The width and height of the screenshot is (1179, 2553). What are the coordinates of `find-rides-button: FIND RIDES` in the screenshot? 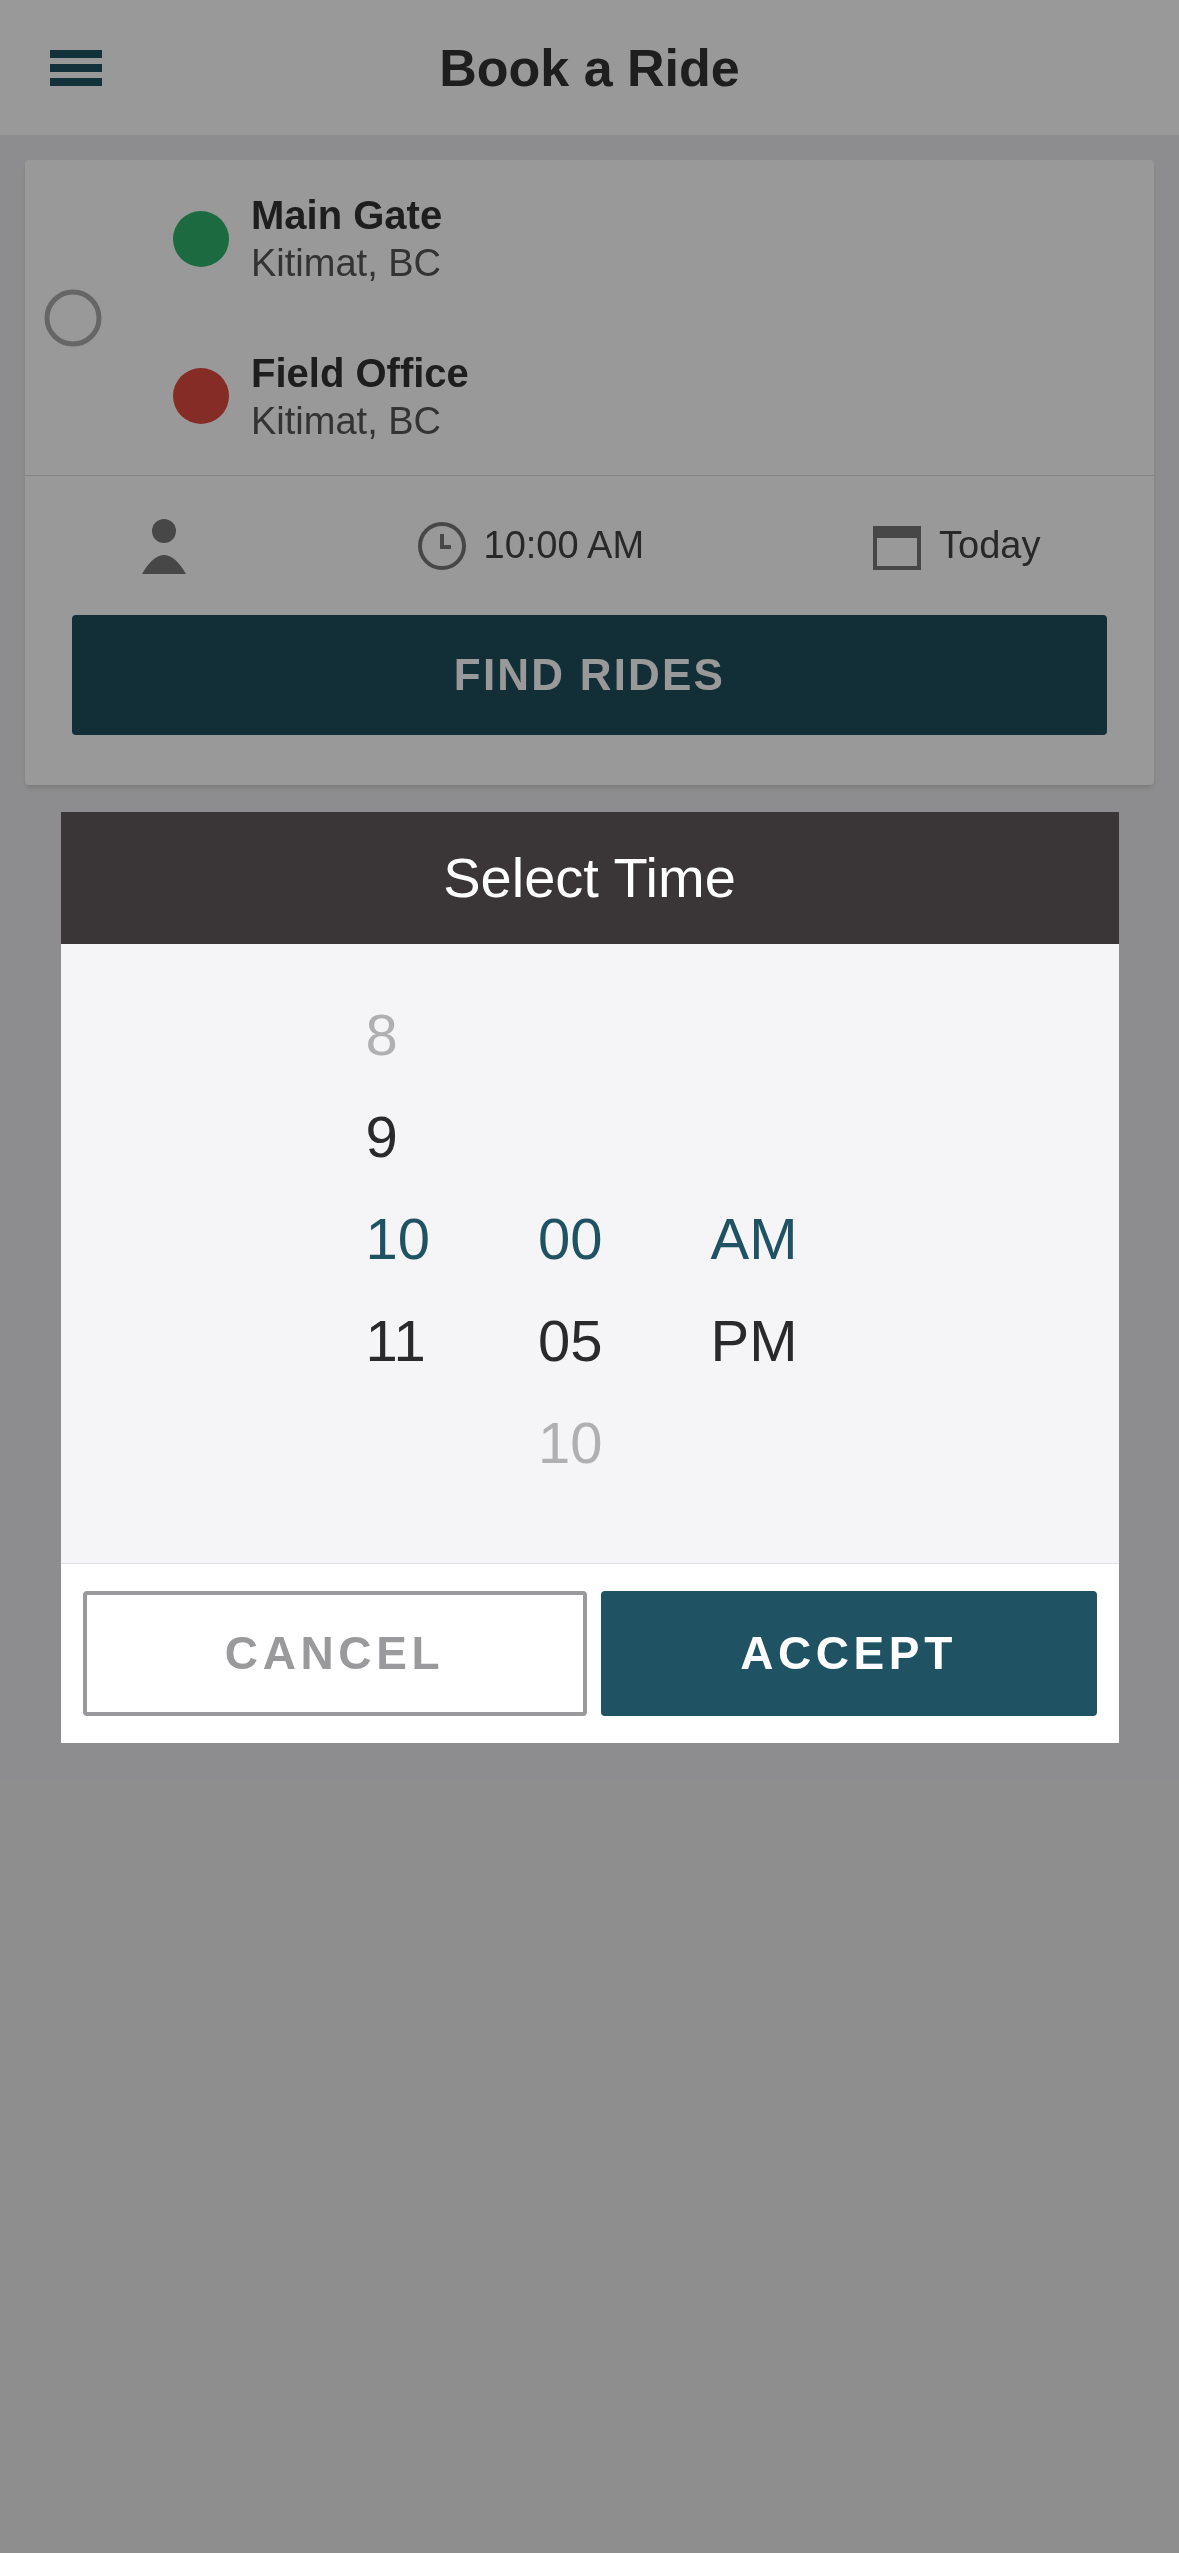 It's located at (589, 675).